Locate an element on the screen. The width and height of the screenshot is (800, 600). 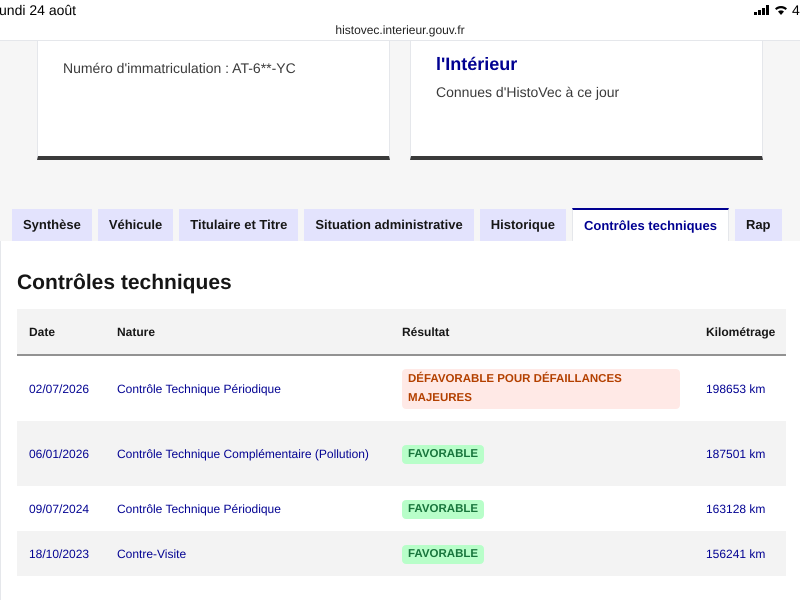
signal-icon is located at coordinates (762, 10).